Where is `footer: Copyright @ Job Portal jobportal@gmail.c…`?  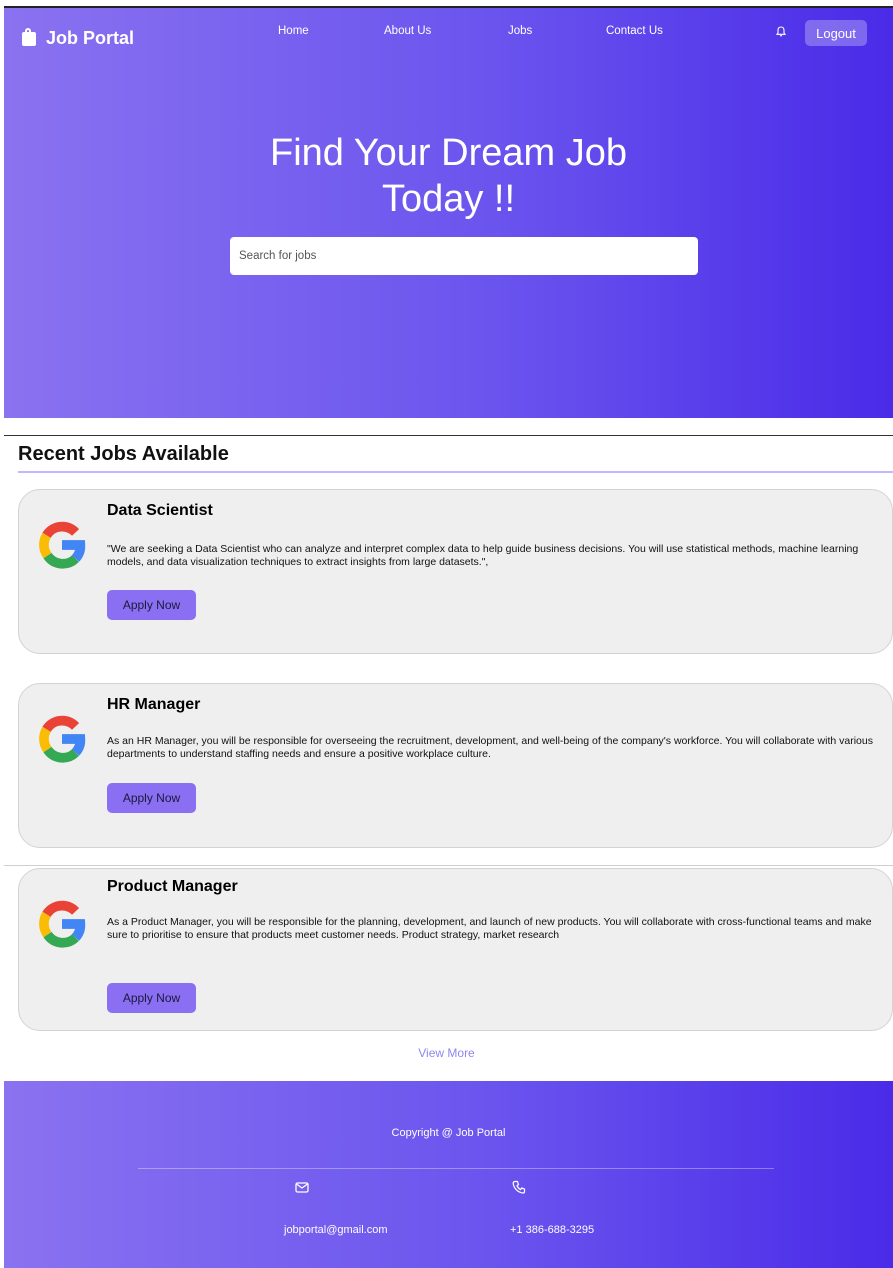 footer: Copyright @ Job Portal jobportal@gmail.c… is located at coordinates (448, 1174).